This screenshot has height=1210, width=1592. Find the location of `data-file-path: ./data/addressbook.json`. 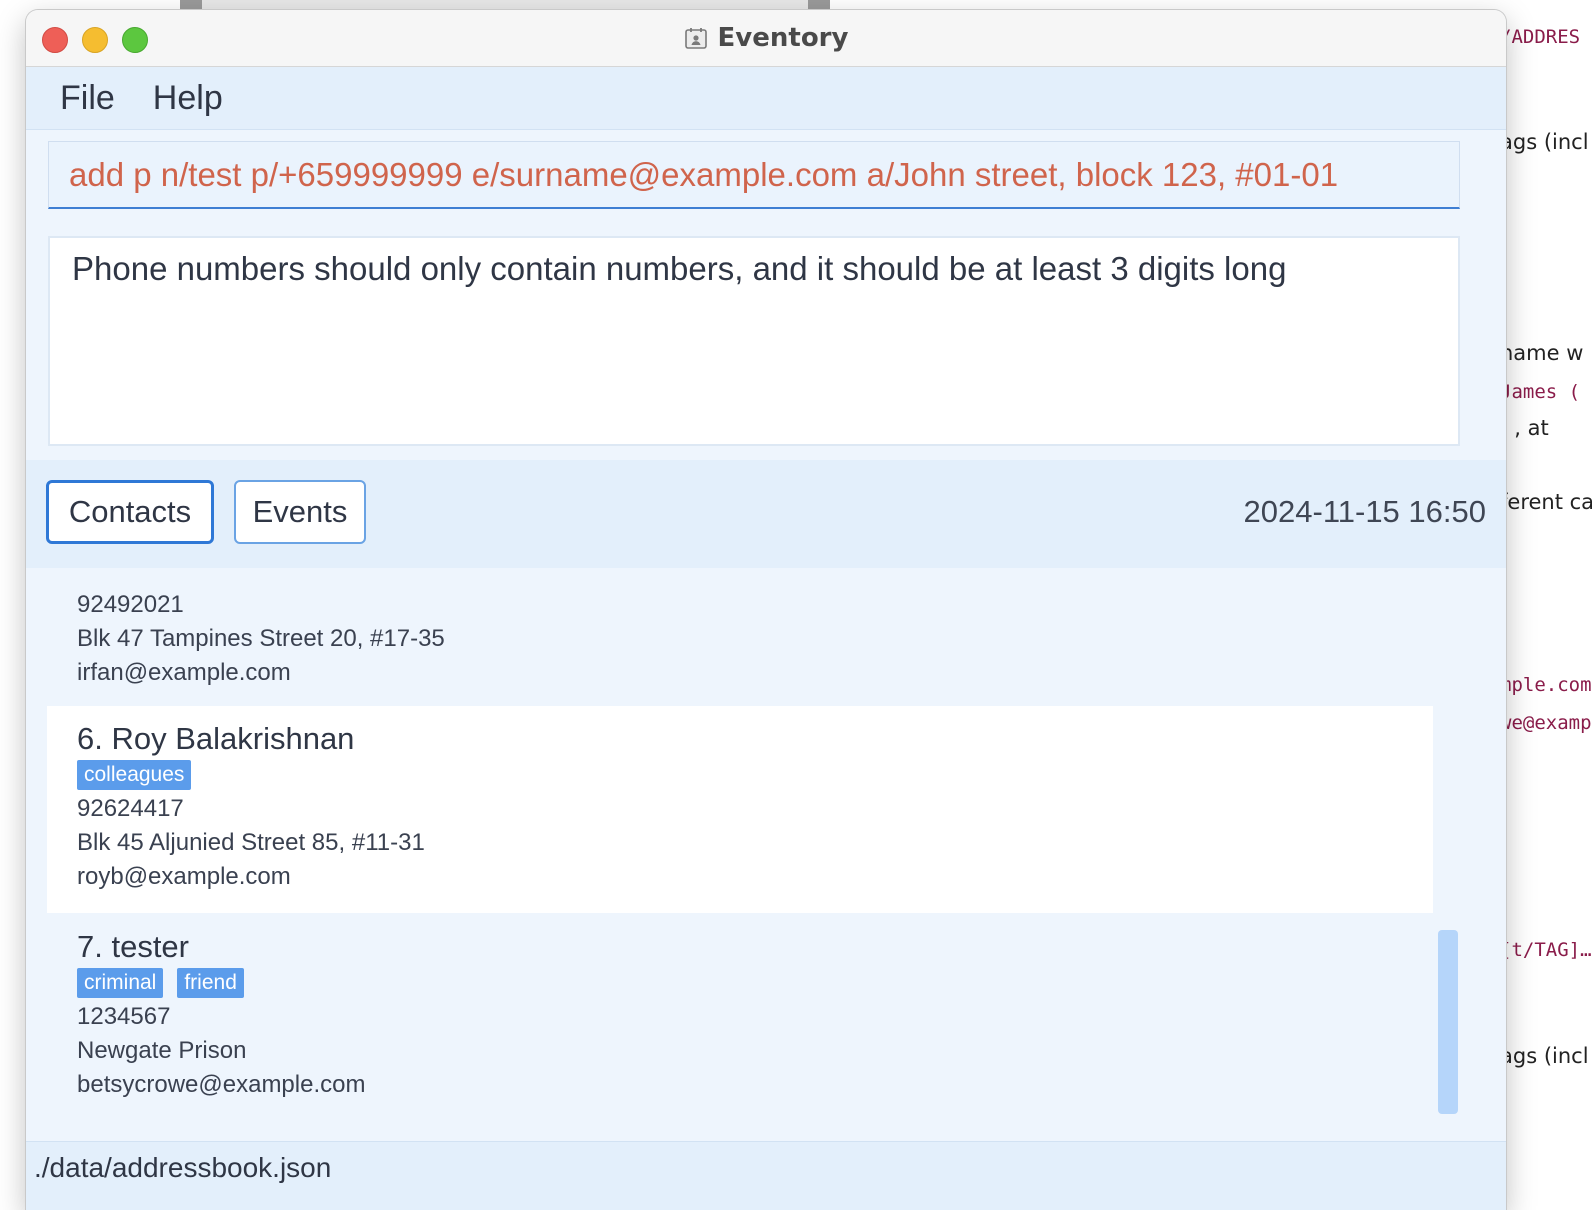

data-file-path: ./data/addressbook.json is located at coordinates (183, 1167).